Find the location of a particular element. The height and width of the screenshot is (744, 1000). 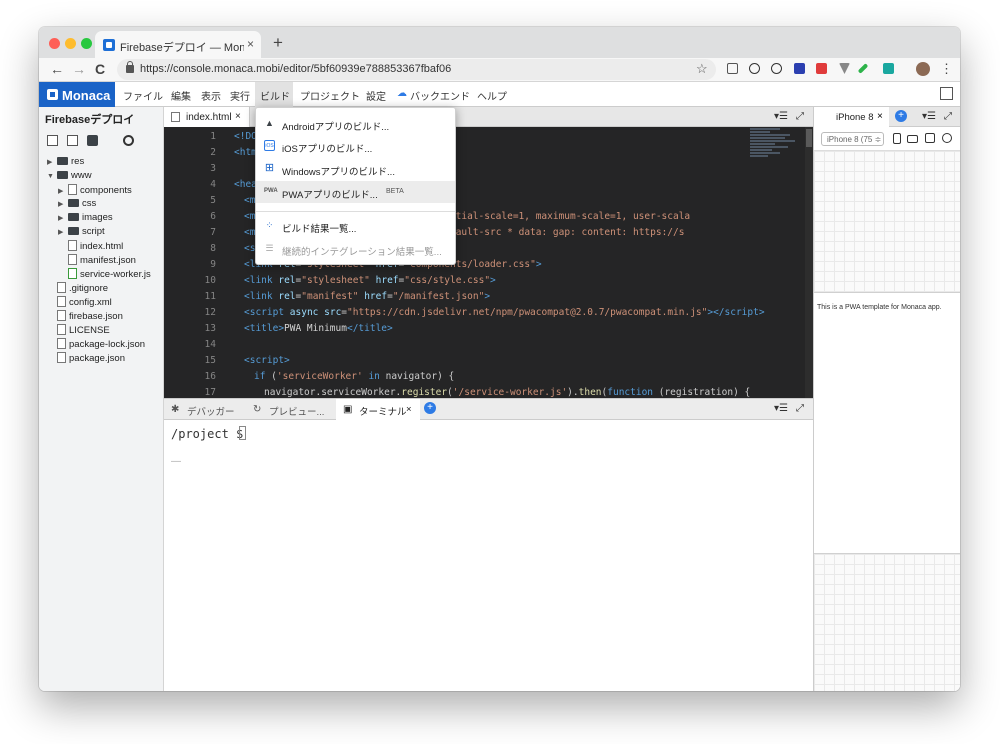

tree-folder-script: ▶ script is located at coordinates (81, 231).